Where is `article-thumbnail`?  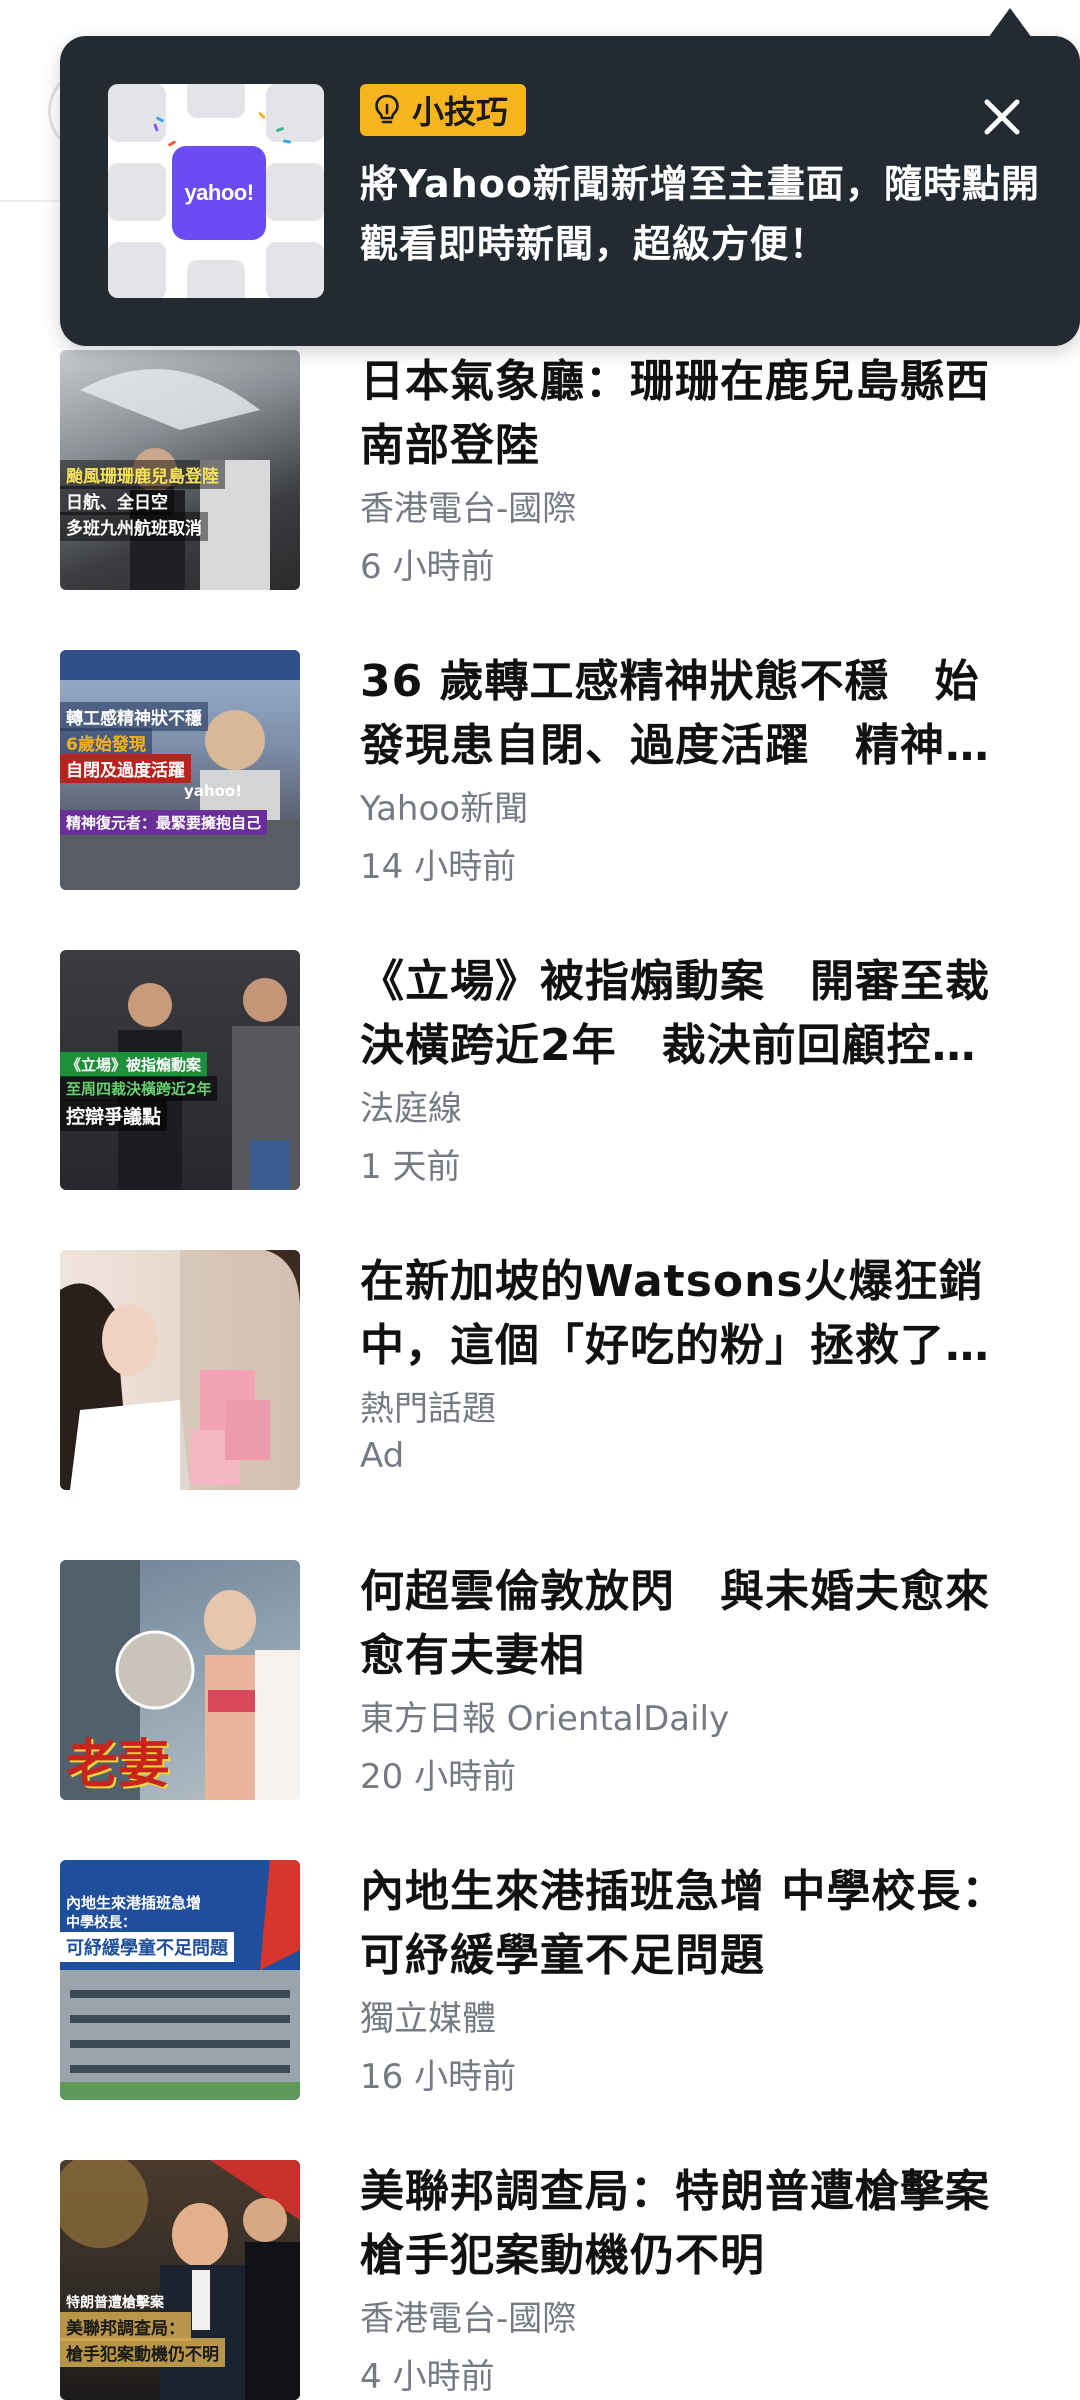
article-thumbnail is located at coordinates (180, 1370).